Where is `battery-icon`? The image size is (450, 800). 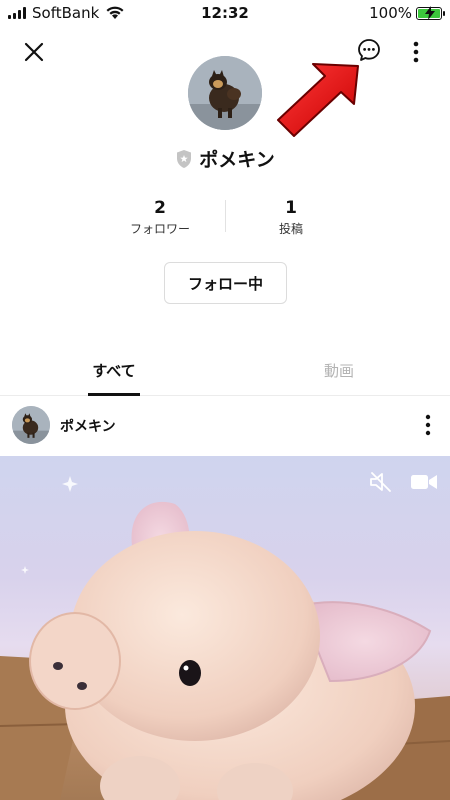
battery-icon is located at coordinates (430, 12).